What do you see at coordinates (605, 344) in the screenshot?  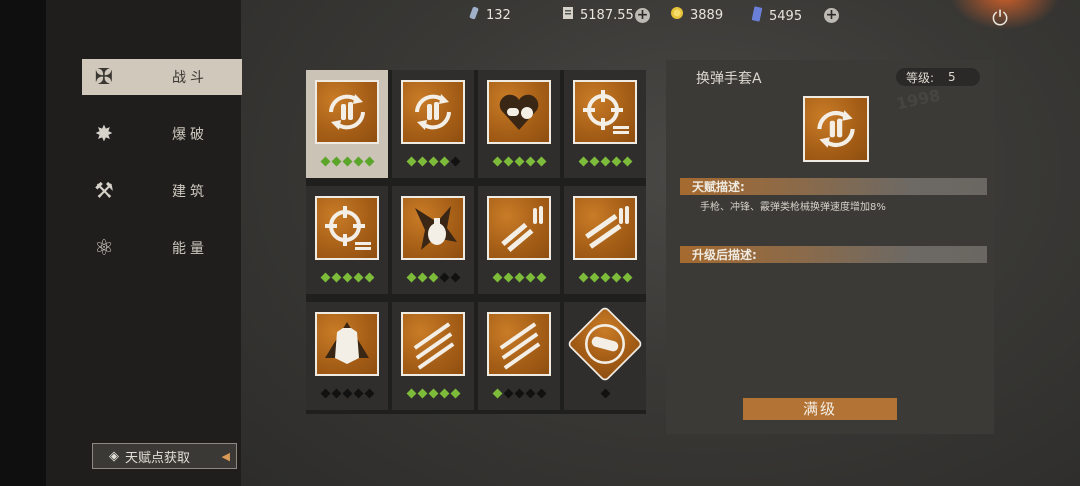 I see `rocket-icon` at bounding box center [605, 344].